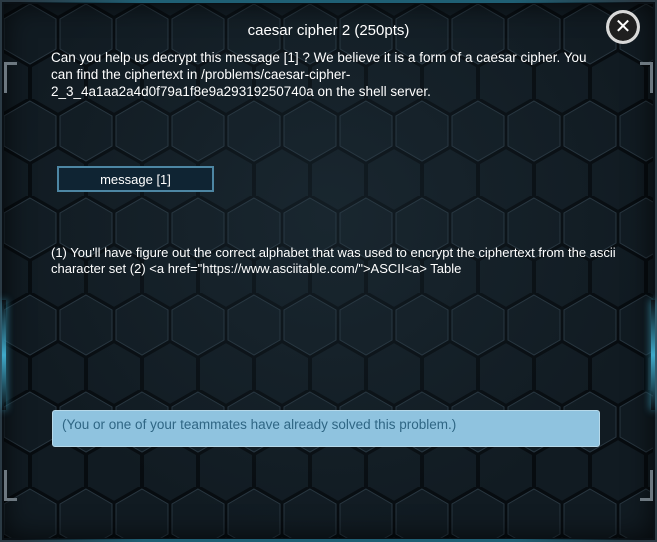 The height and width of the screenshot is (542, 657). I want to click on frame-left-glow, so click(4, 355).